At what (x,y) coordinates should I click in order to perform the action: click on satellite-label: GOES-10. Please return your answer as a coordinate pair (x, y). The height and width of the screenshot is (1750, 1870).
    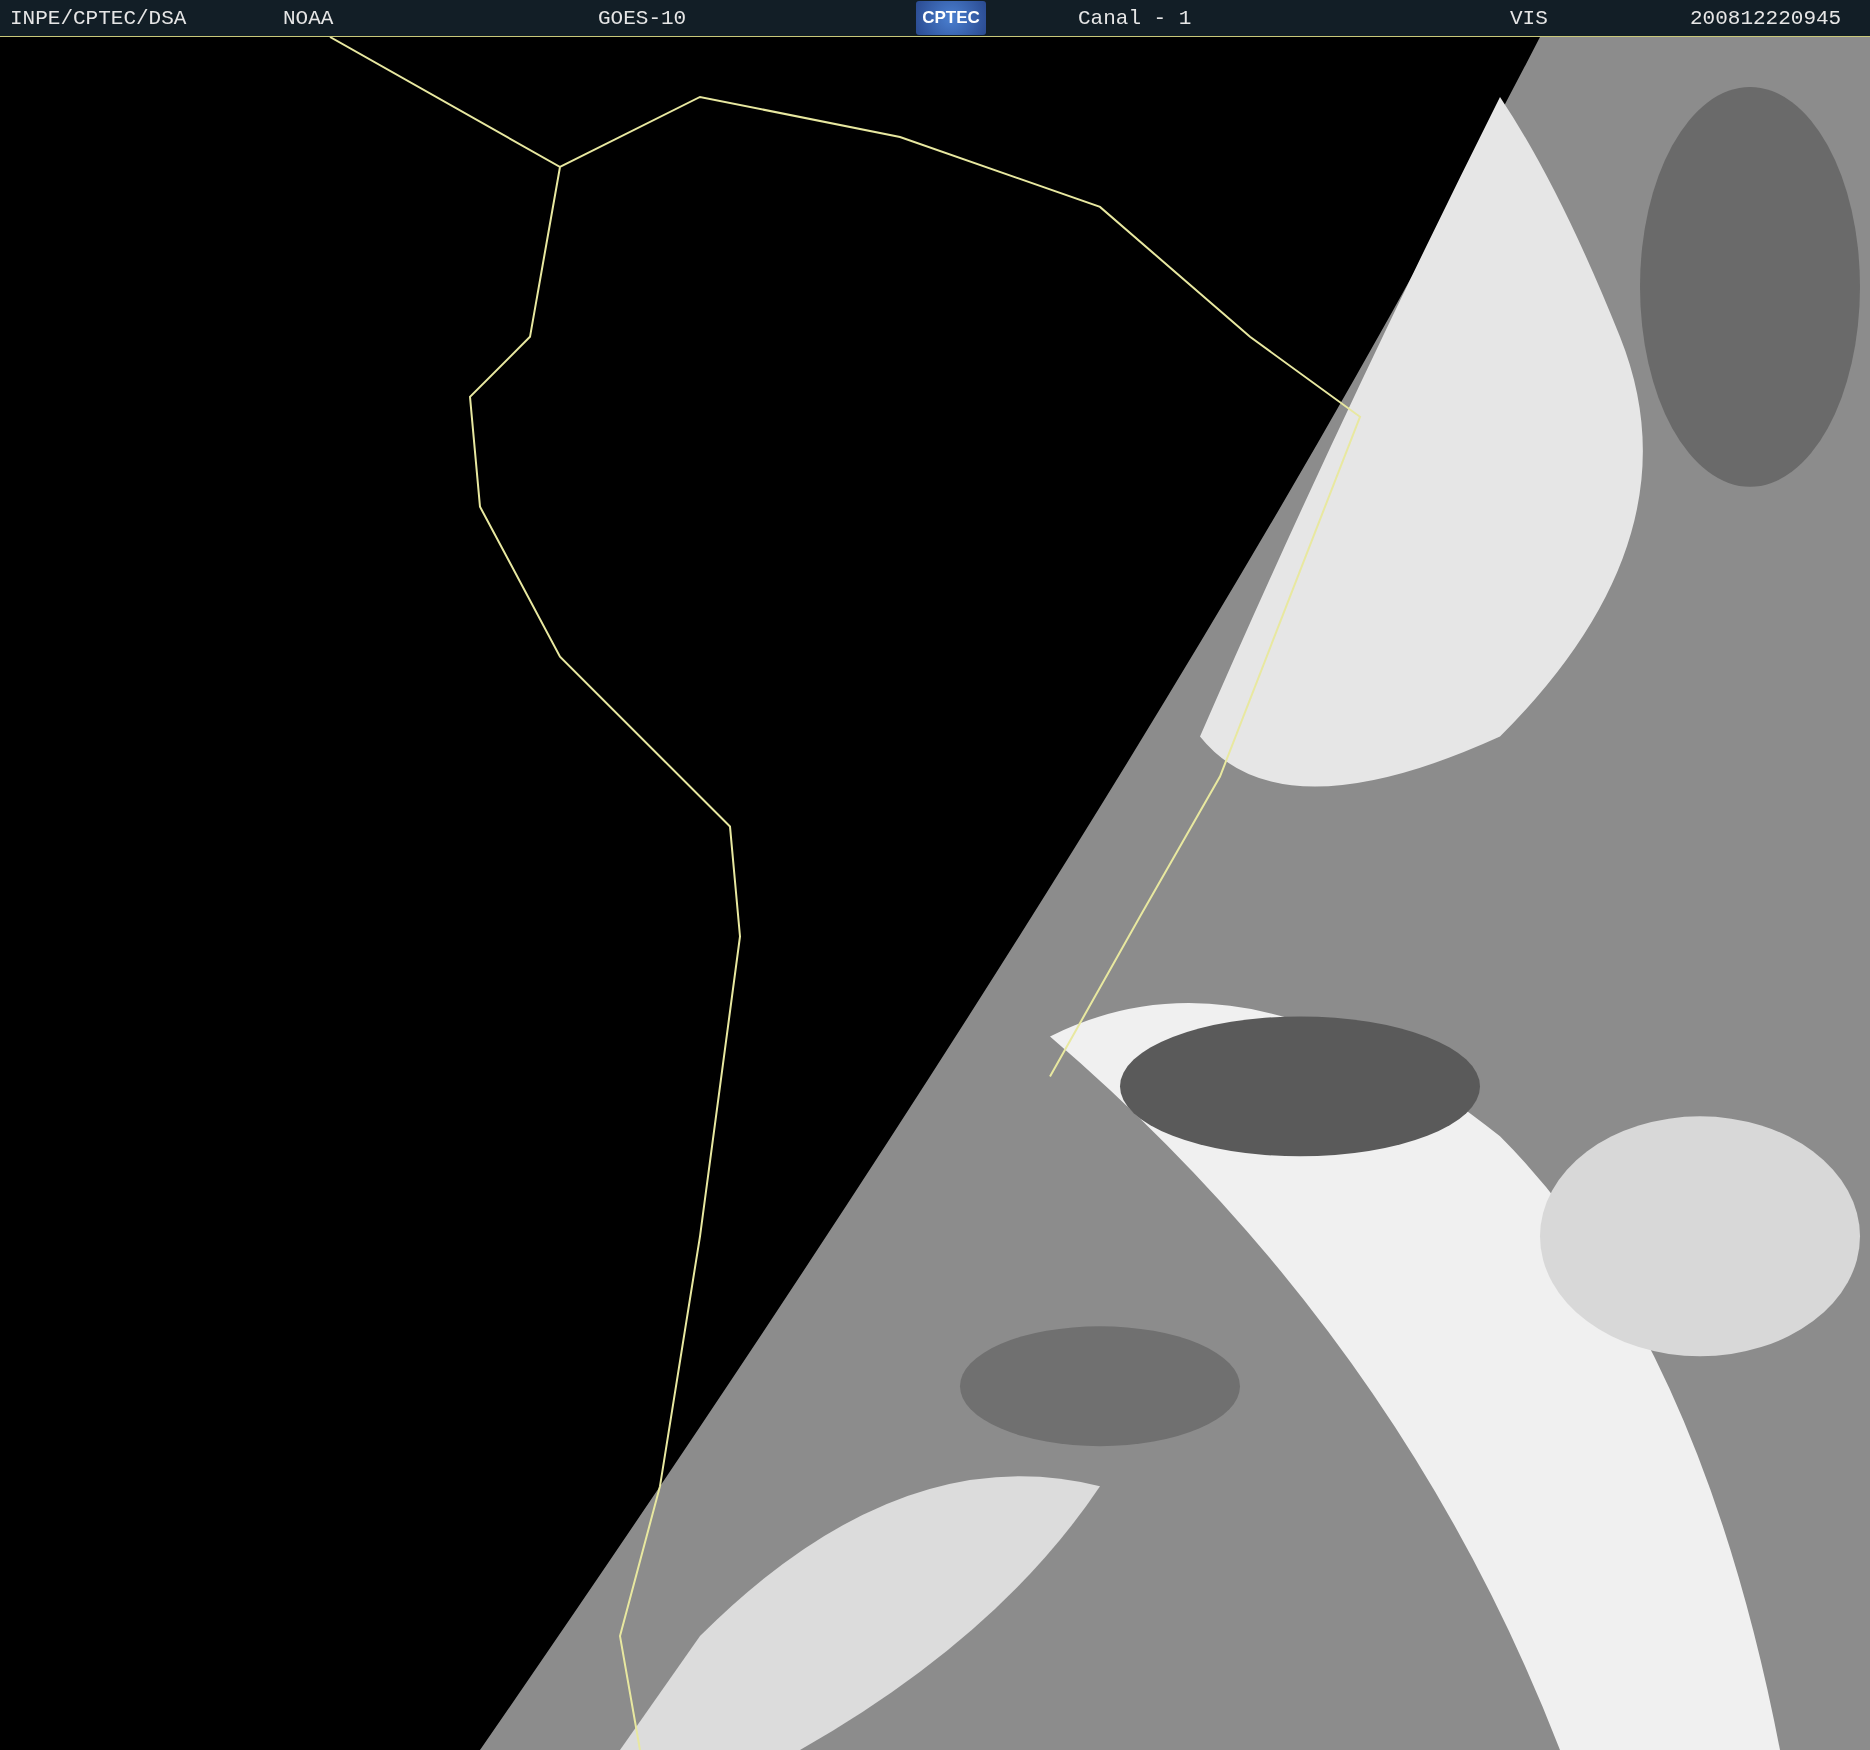
    Looking at the image, I should click on (643, 18).